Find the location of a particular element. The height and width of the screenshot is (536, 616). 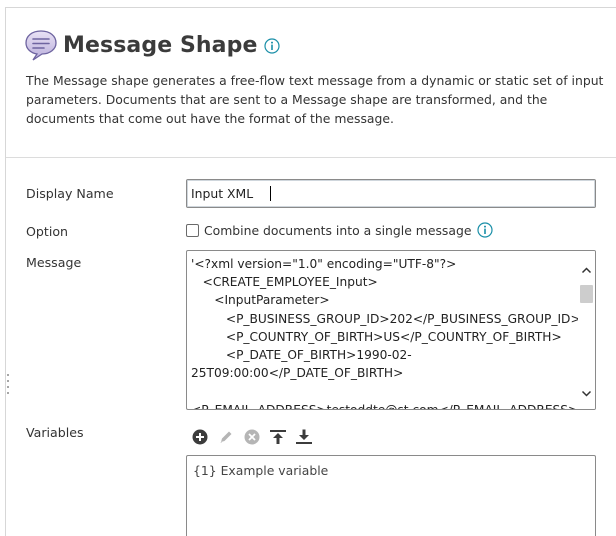

move-to-top-button is located at coordinates (278, 437).